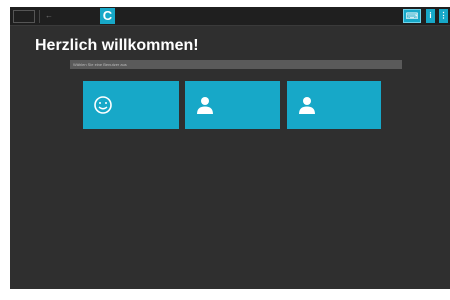 This screenshot has height=300, width=450. Describe the element at coordinates (230, 16) in the screenshot. I see `top-bar: ← C ⌨ i ⋮` at that location.